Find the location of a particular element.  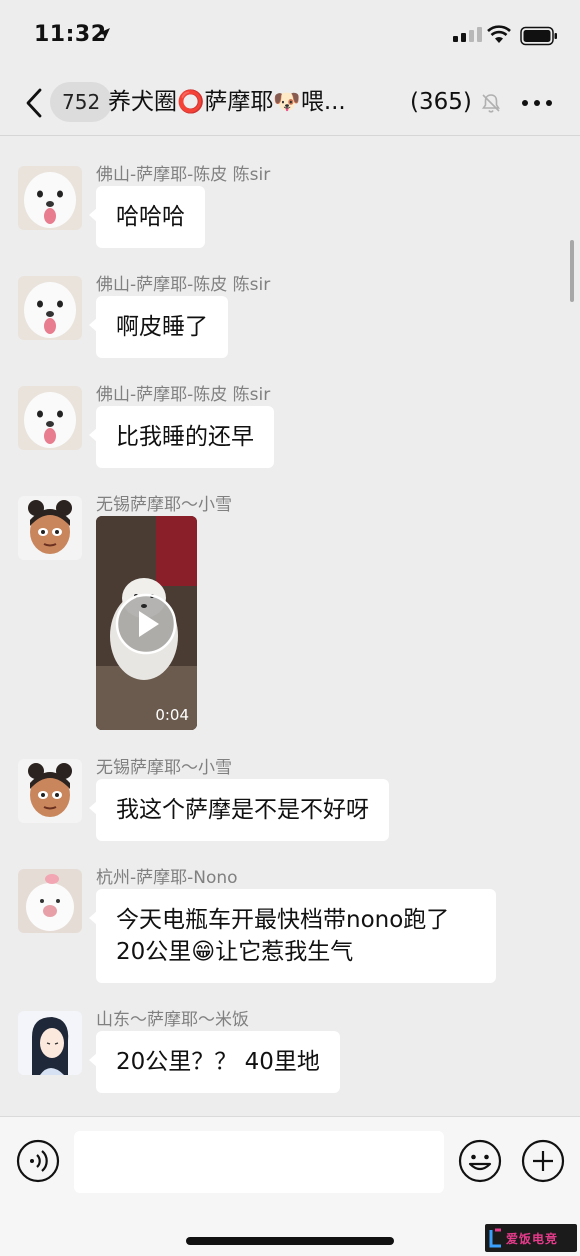

message-bubble: 我这个萨摩是不是不好呀 is located at coordinates (239, 810).